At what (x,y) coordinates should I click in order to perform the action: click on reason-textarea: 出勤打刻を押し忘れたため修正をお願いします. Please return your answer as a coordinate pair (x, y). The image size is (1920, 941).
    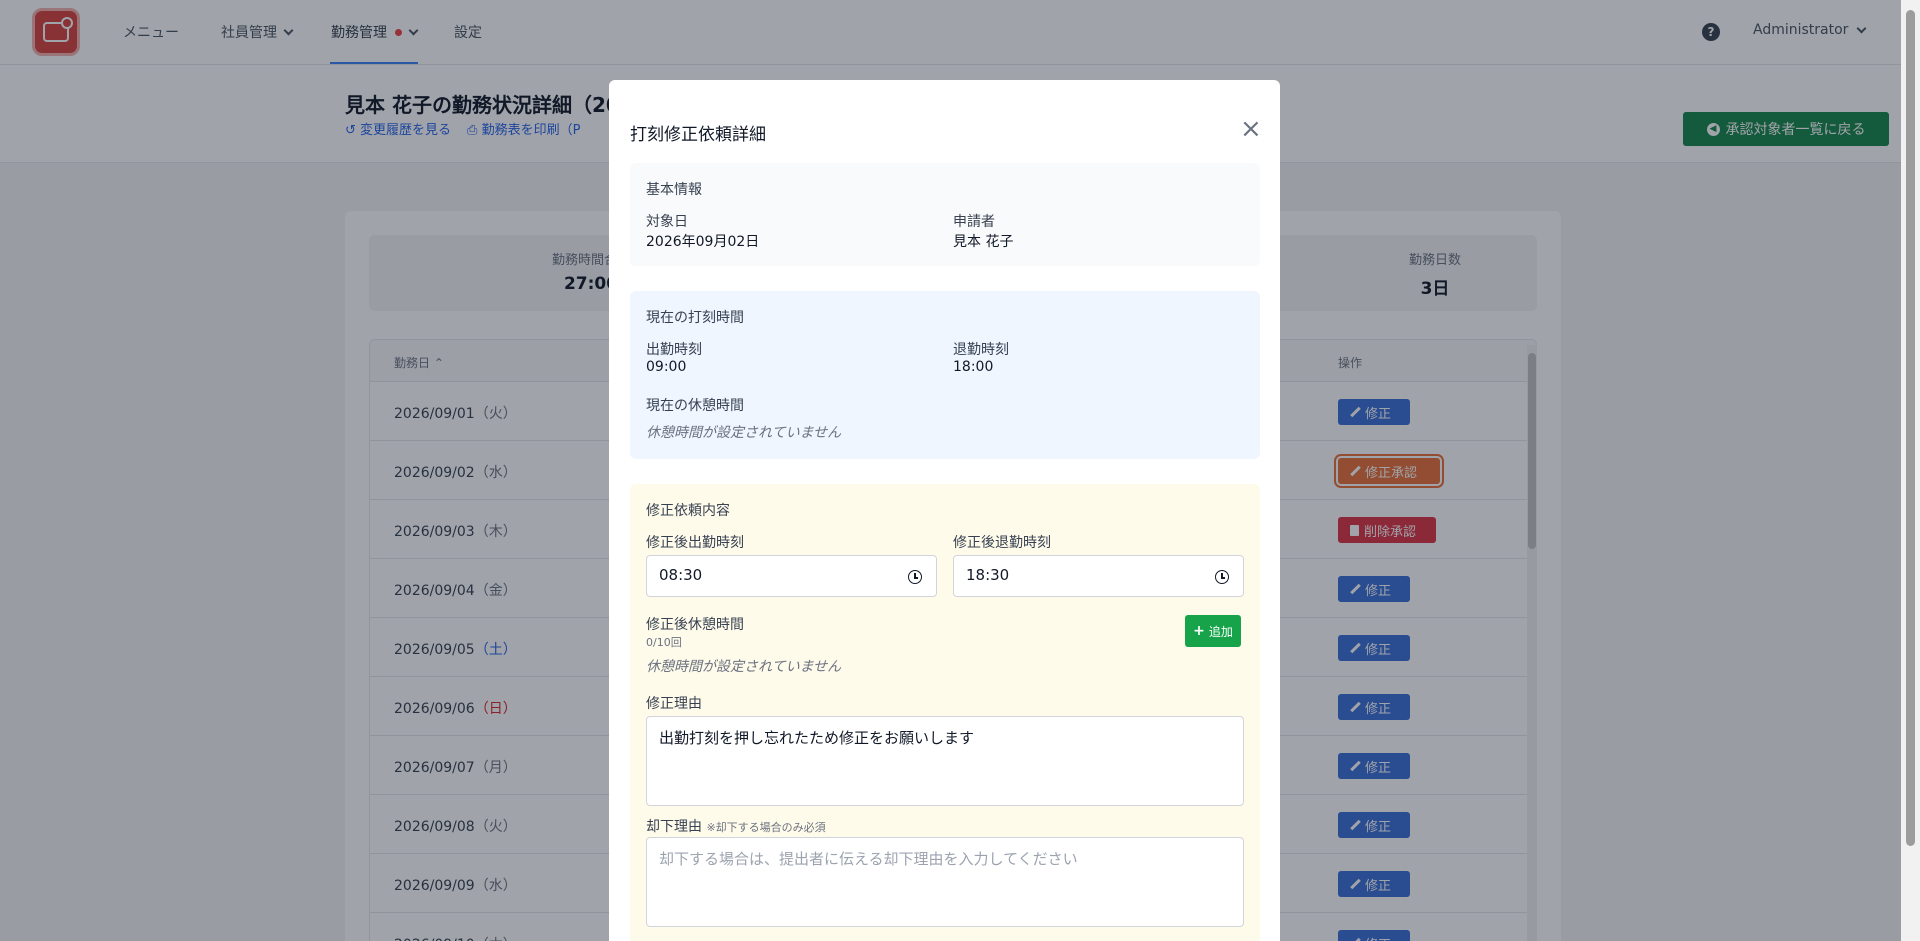
    Looking at the image, I should click on (945, 761).